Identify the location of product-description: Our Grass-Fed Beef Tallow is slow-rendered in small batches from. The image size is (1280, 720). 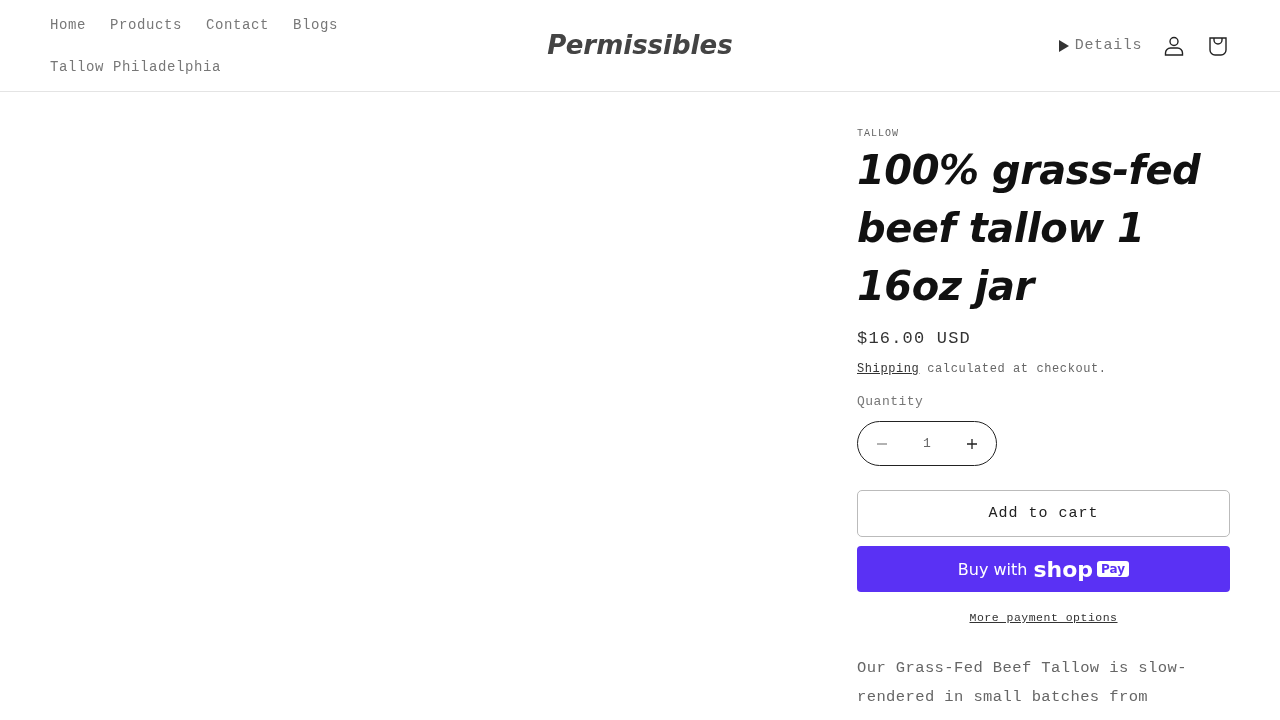
(1022, 683).